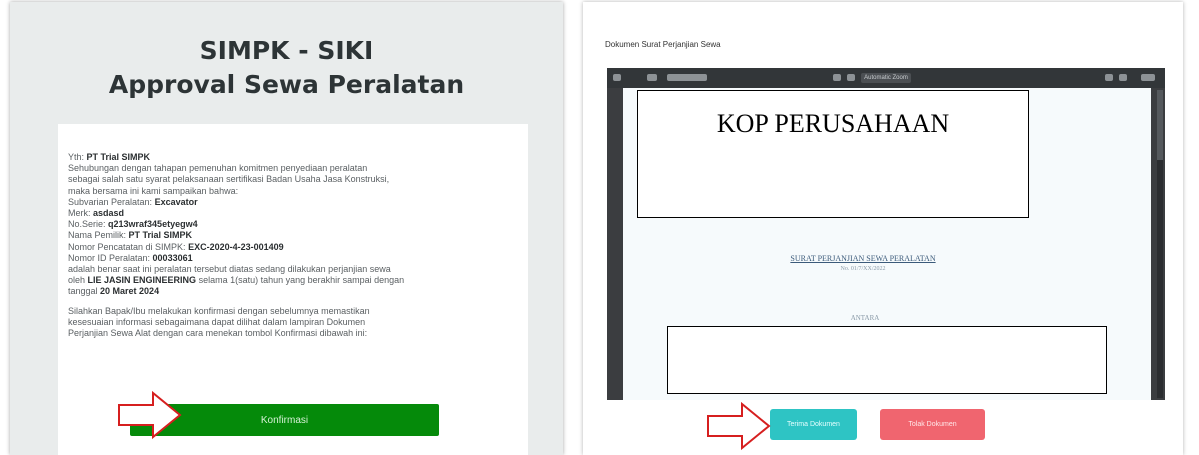 The width and height of the screenshot is (1199, 455). What do you see at coordinates (291, 291) in the screenshot?
I see `para2-line3: tanggal 20 Maret 2024` at bounding box center [291, 291].